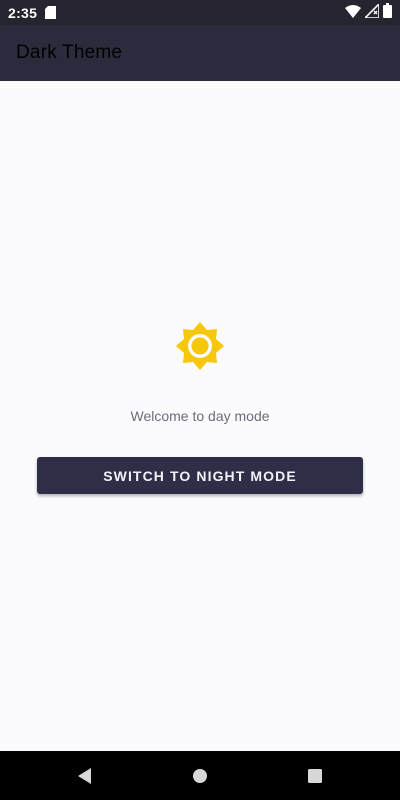 This screenshot has width=400, height=800. What do you see at coordinates (353, 12) in the screenshot?
I see `wifi-icon` at bounding box center [353, 12].